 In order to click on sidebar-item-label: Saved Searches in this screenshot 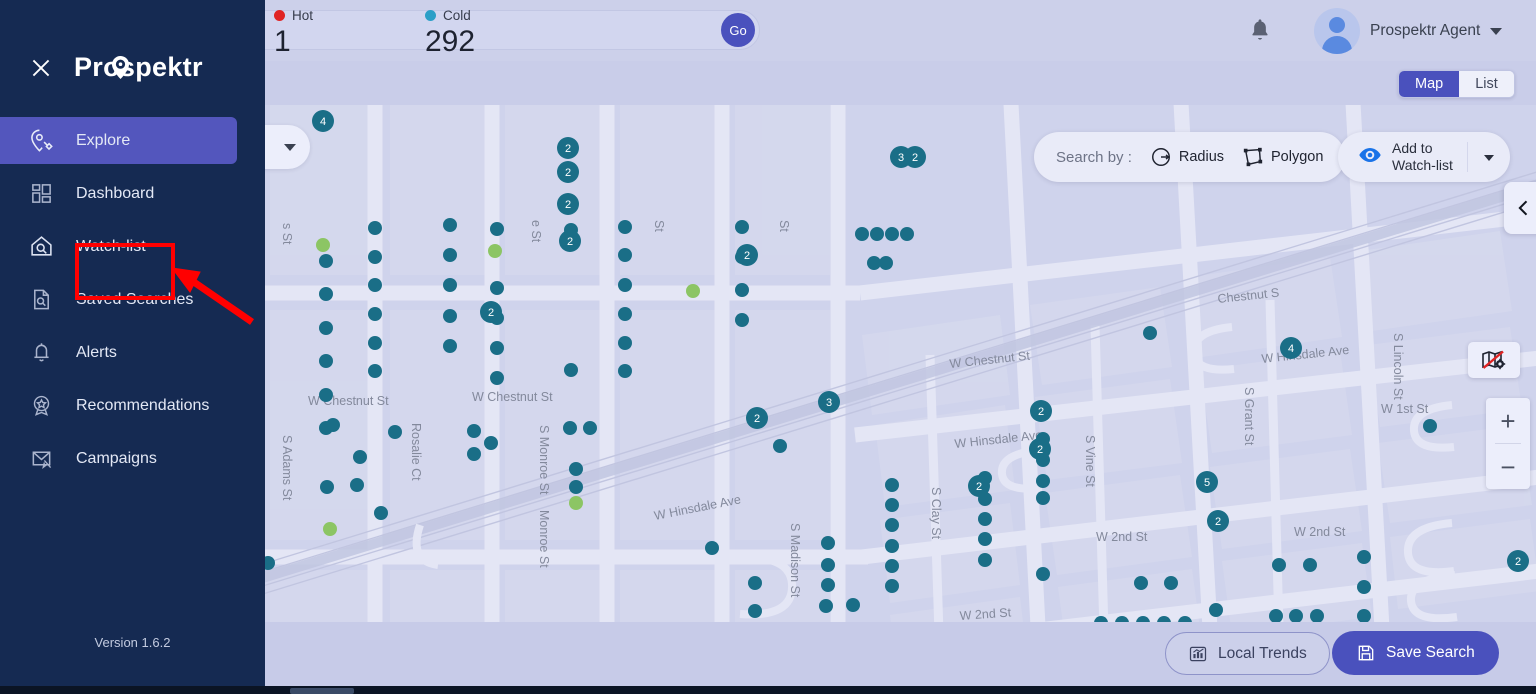, I will do `click(135, 299)`.